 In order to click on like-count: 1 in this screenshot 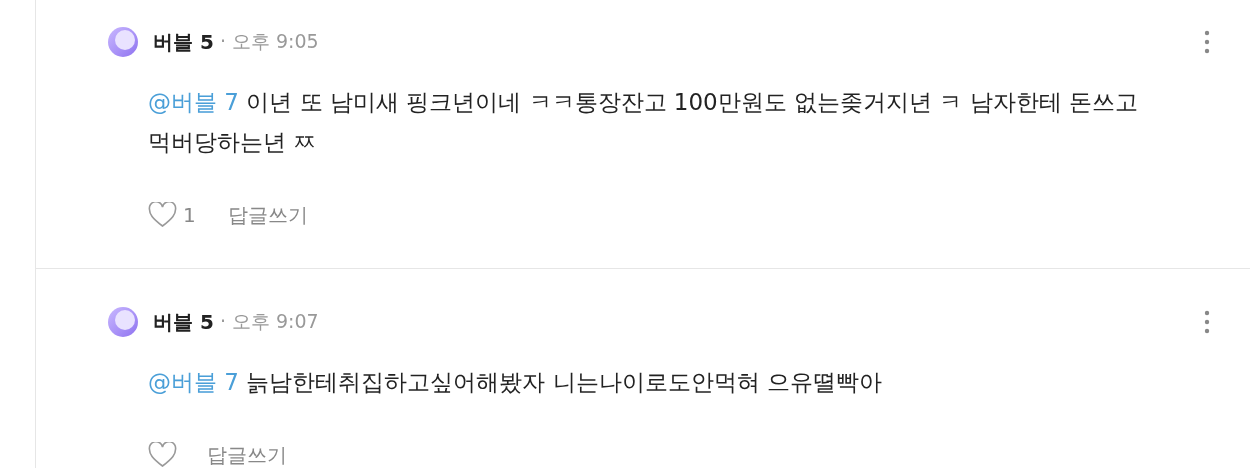, I will do `click(189, 215)`.